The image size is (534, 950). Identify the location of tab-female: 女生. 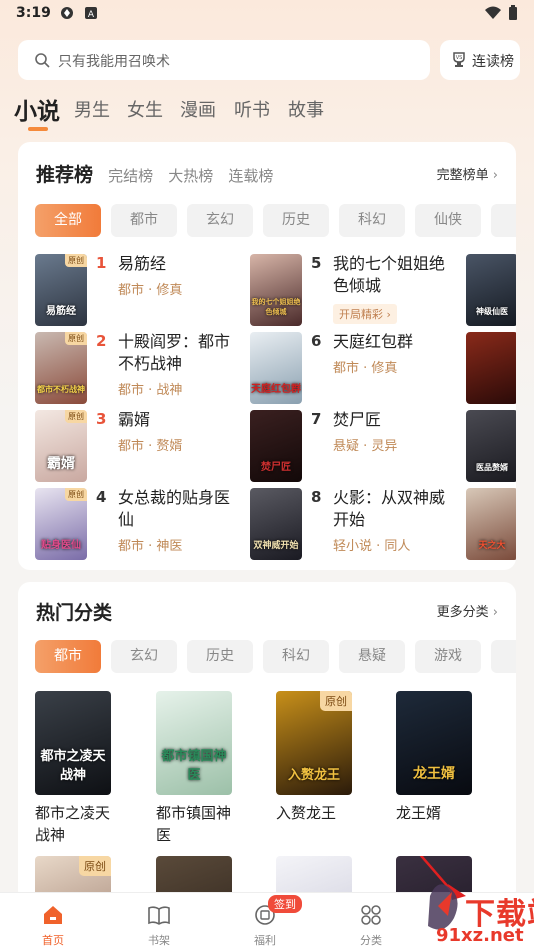
(145, 109).